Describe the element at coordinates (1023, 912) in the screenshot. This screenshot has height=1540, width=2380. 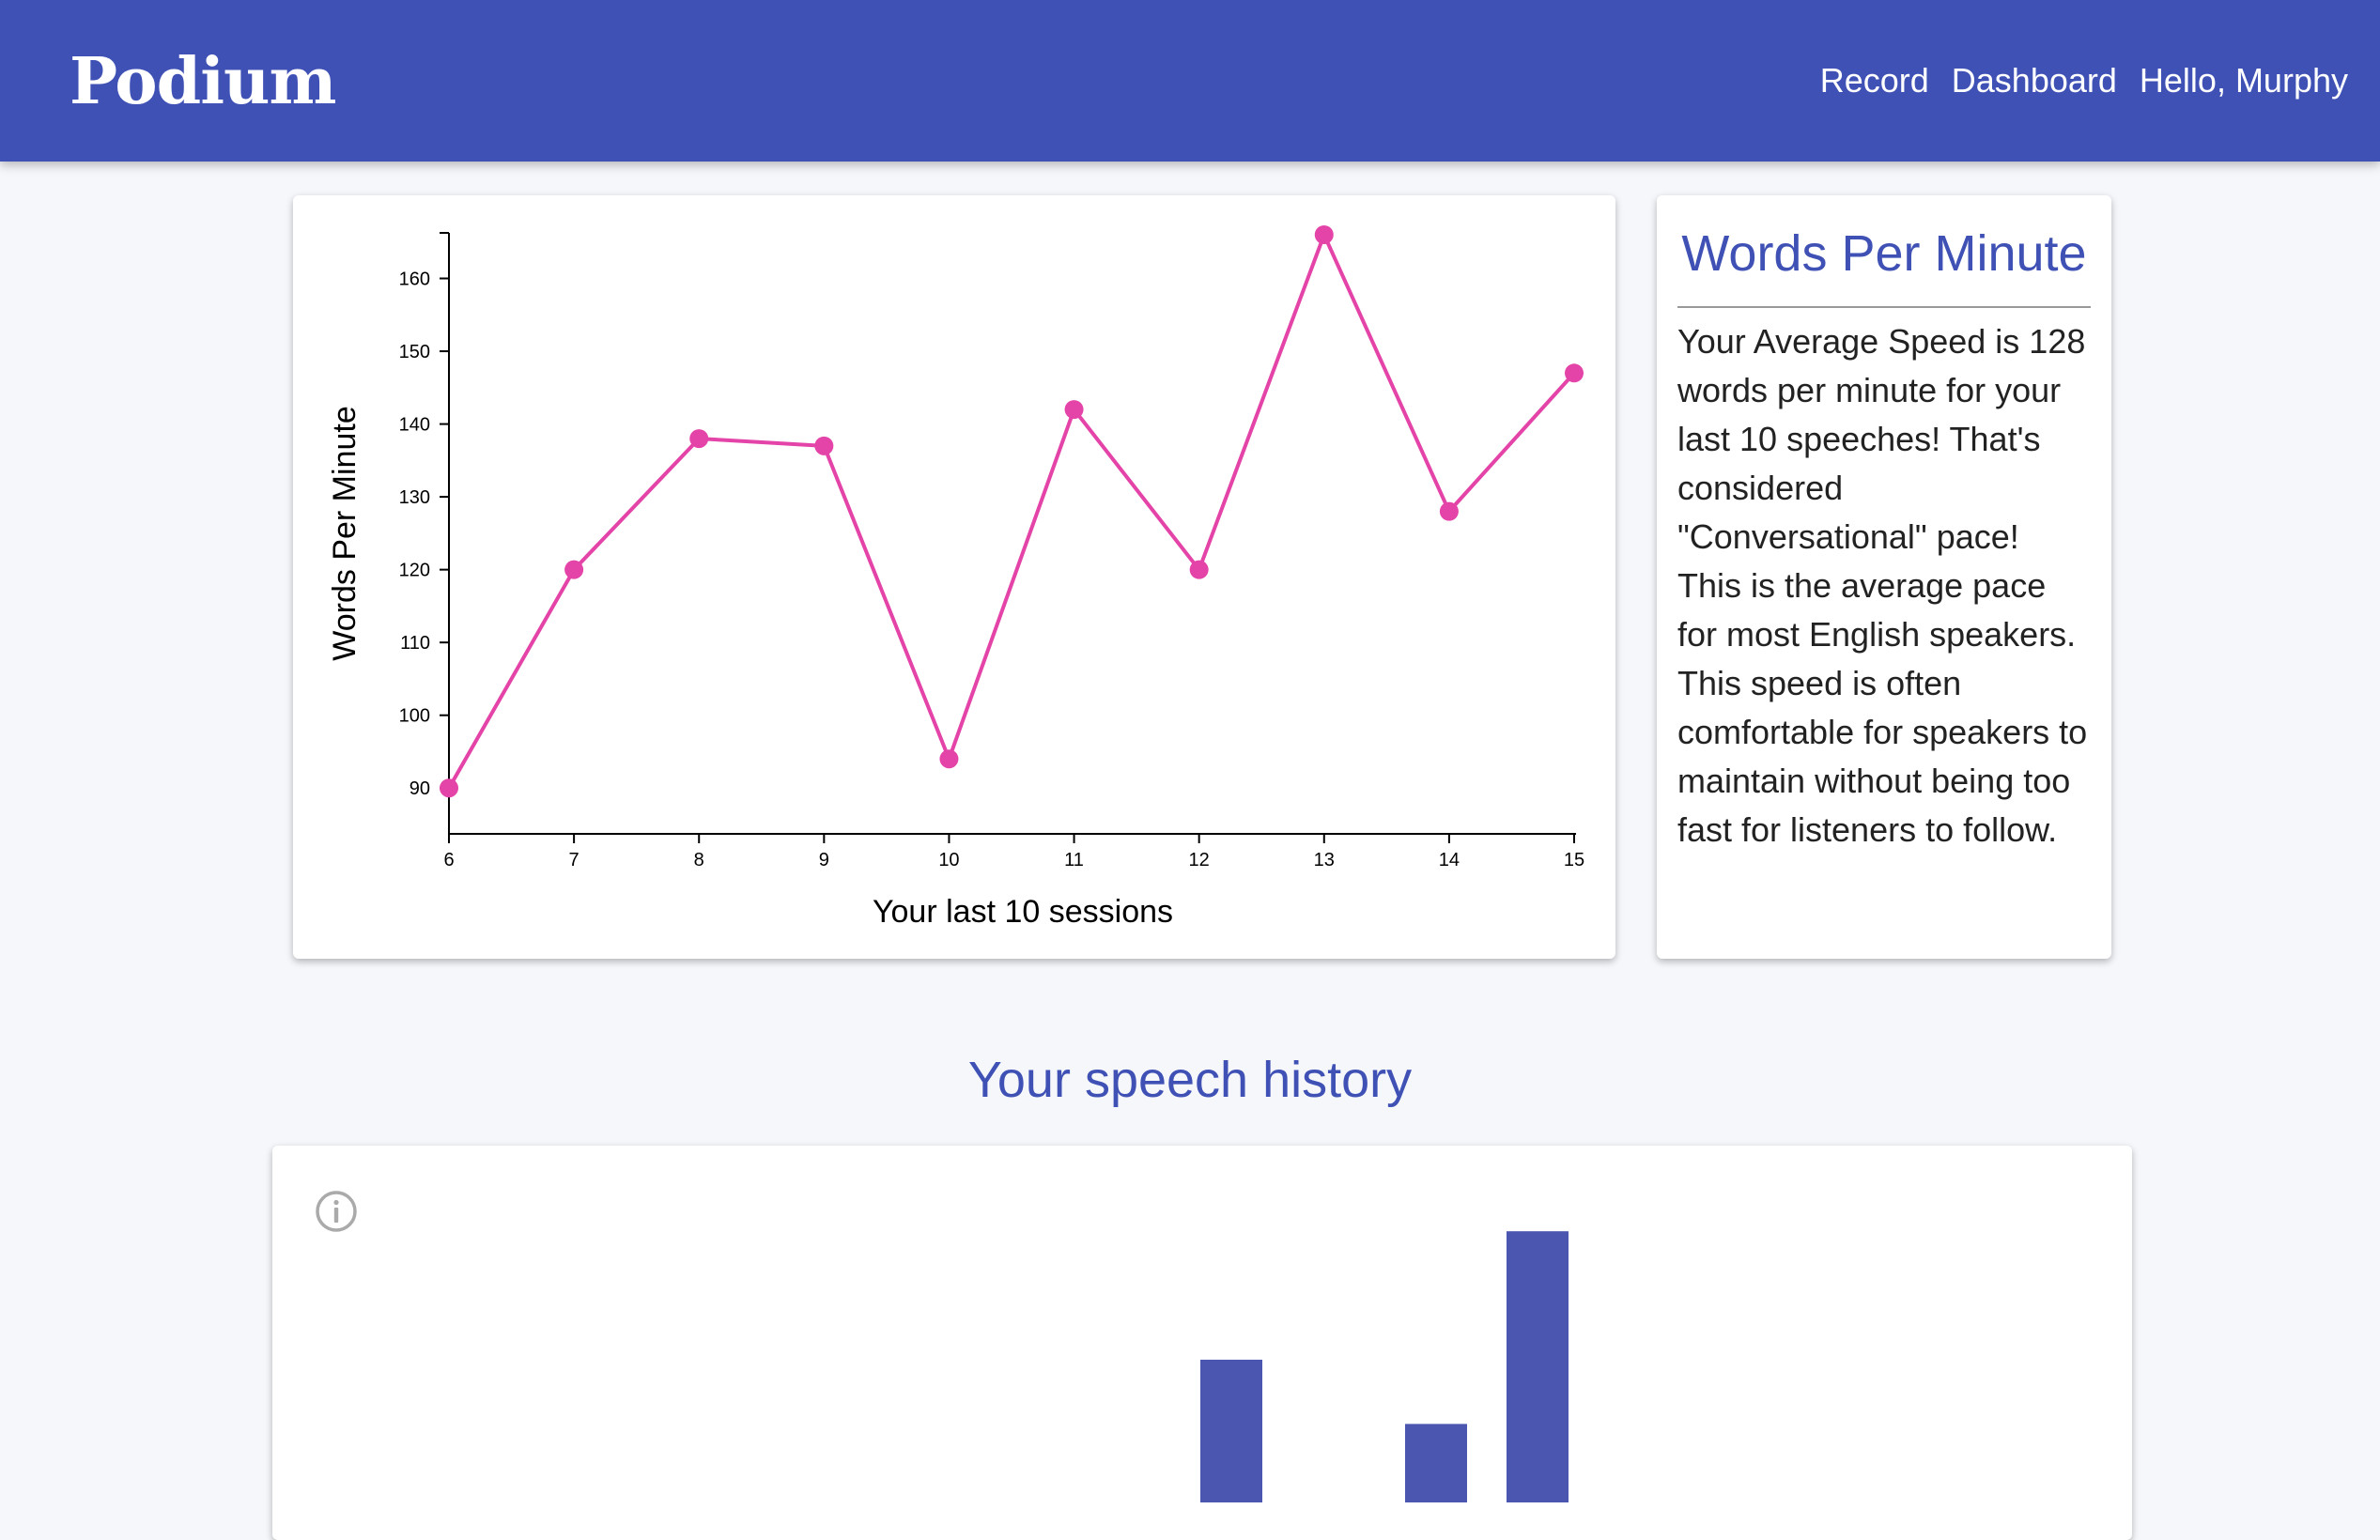
I see `x-axis-label: Your last 10 sessions` at that location.